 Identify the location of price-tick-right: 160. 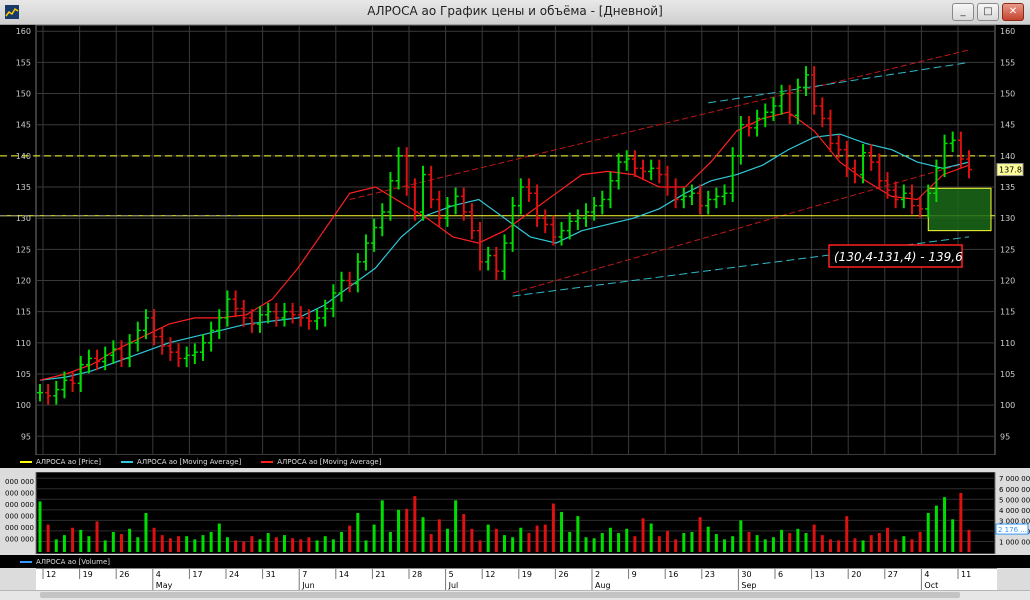
(1007, 31).